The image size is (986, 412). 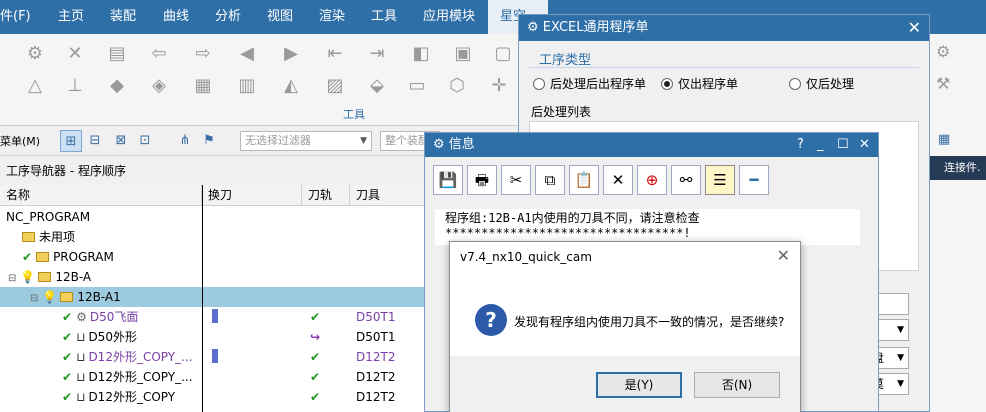 What do you see at coordinates (943, 51) in the screenshot?
I see `gear-icon: ⚙` at bounding box center [943, 51].